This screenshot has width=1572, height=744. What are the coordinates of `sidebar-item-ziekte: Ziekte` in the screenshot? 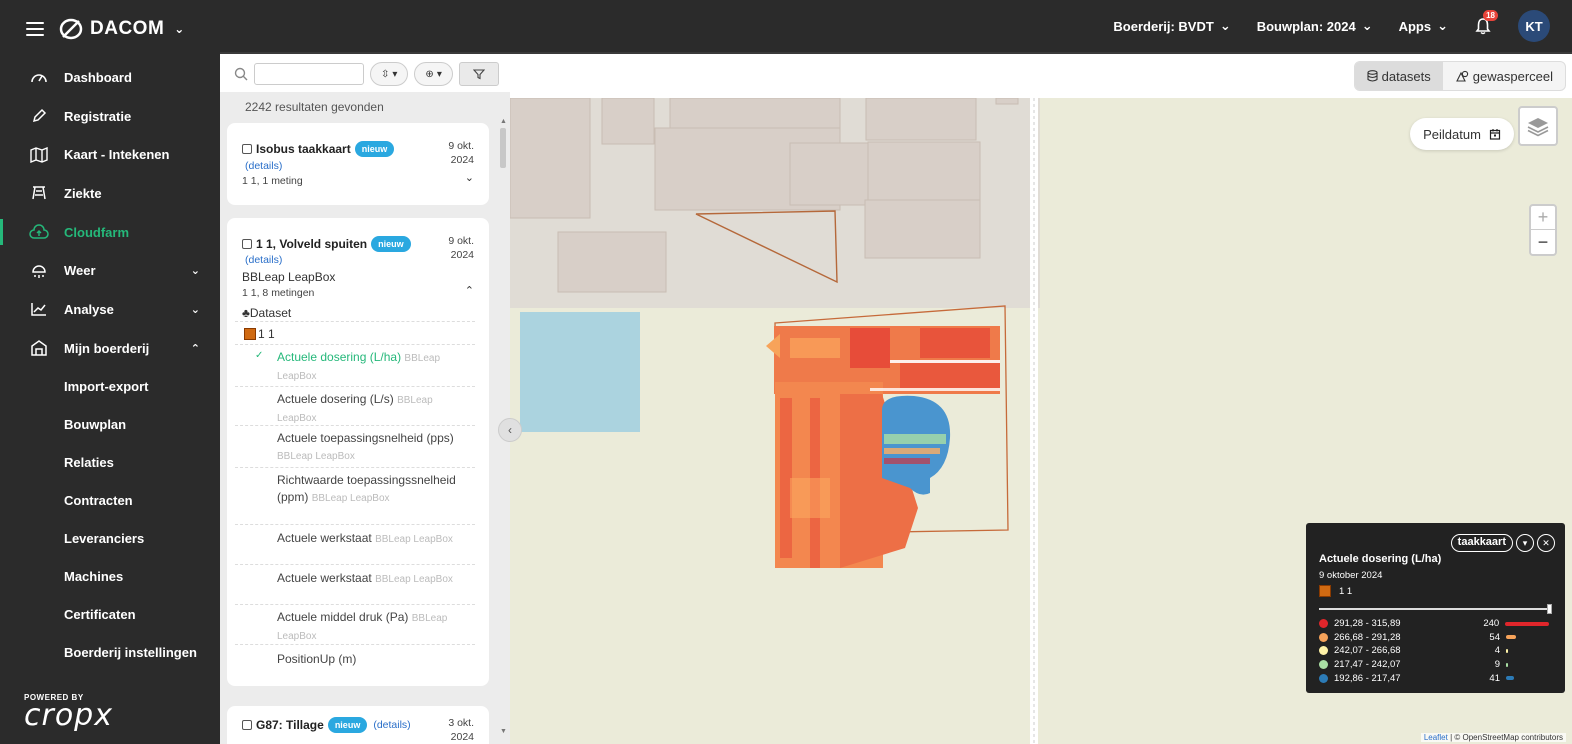 It's located at (110, 193).